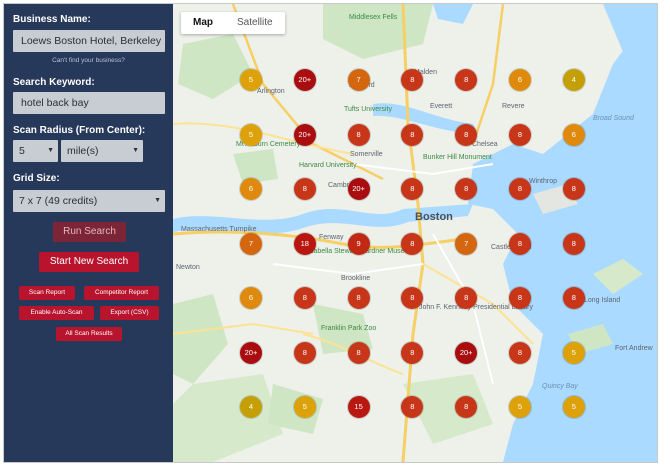 This screenshot has height=465, width=670. Describe the element at coordinates (485, 144) in the screenshot. I see `map-label-chelsea: Chelsea` at that location.